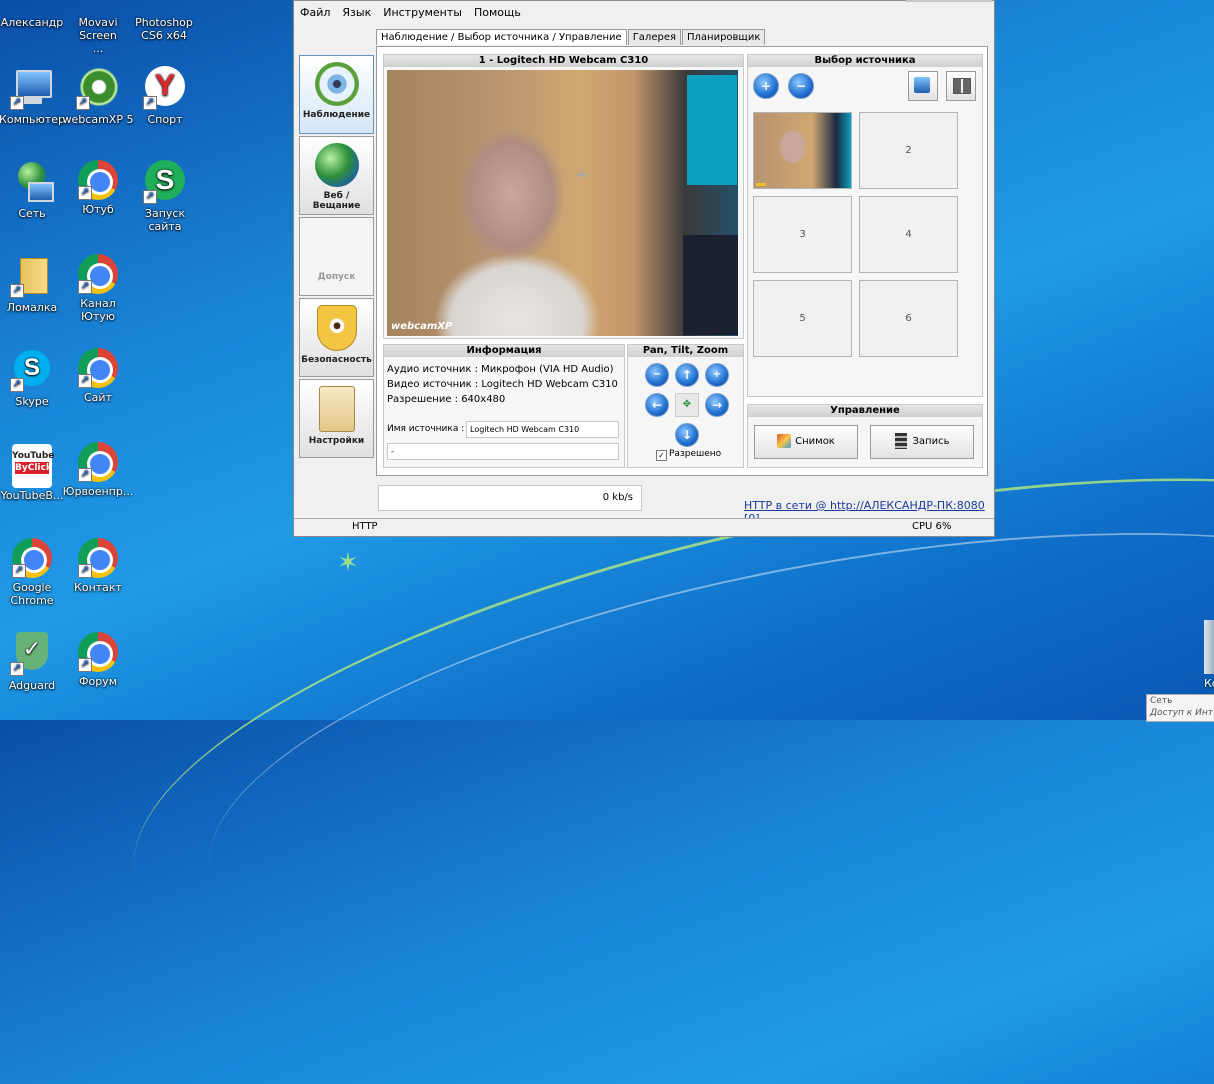 This screenshot has width=1214, height=1084. I want to click on desktop-icon-lomalka: ↗ Ломалка, so click(34, 284).